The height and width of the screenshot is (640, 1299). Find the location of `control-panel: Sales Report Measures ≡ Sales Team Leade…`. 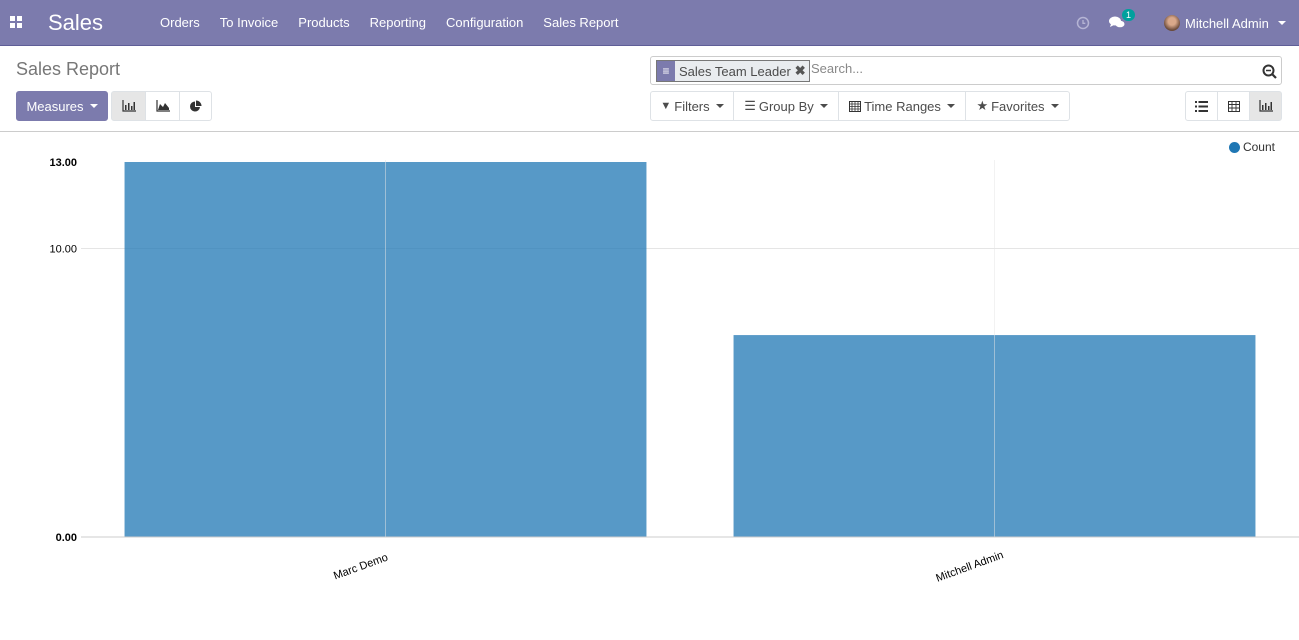

control-panel: Sales Report Measures ≡ Sales Team Leade… is located at coordinates (649, 89).